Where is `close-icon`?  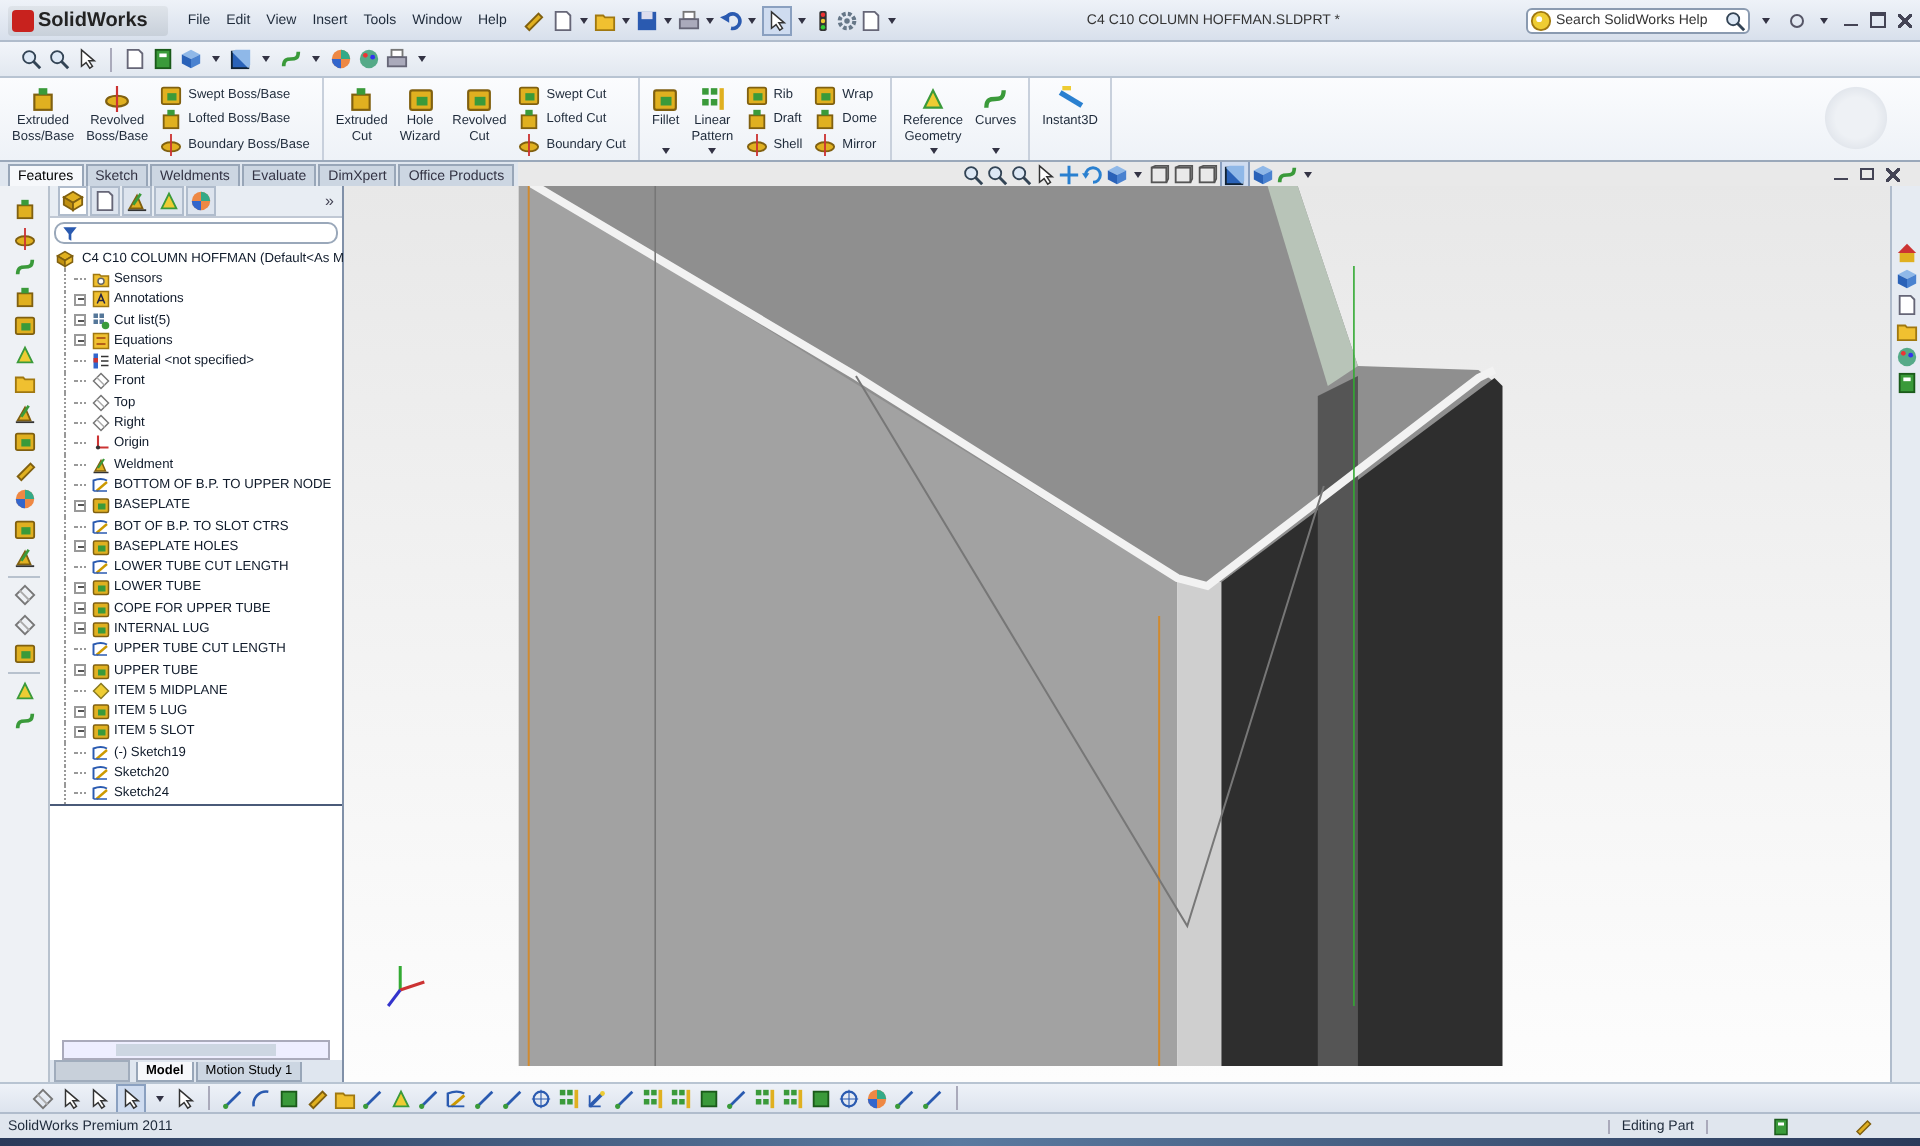 close-icon is located at coordinates (1905, 20).